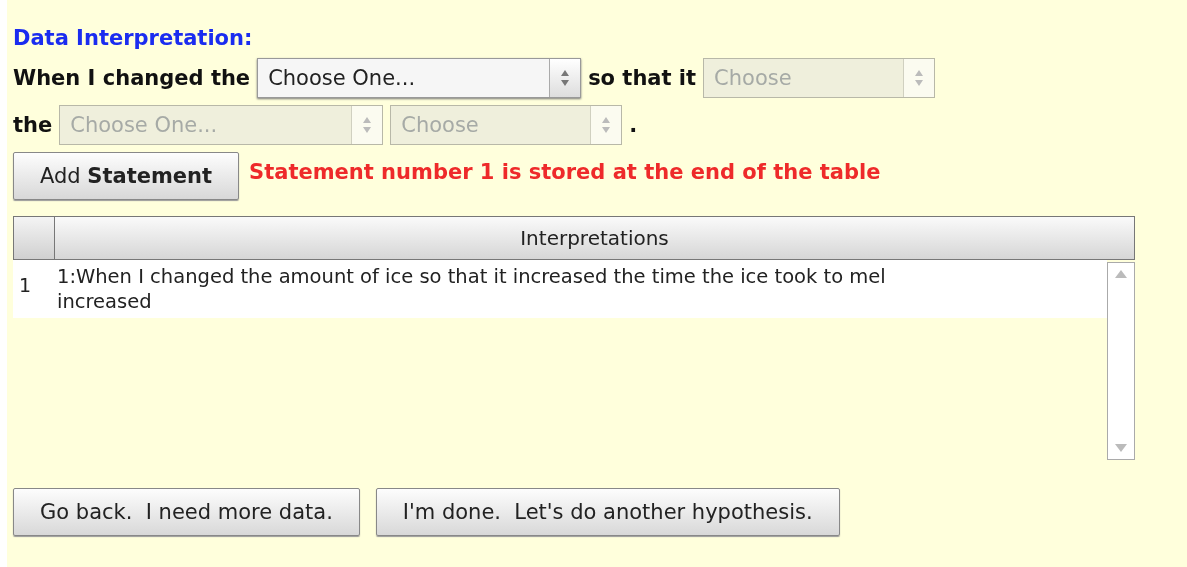 Image resolution: width=1187 pixels, height=567 pixels. What do you see at coordinates (471, 276) in the screenshot?
I see `table-cell: 1:When I changed the amount of ice so that it increased the time the ice took to mel` at bounding box center [471, 276].